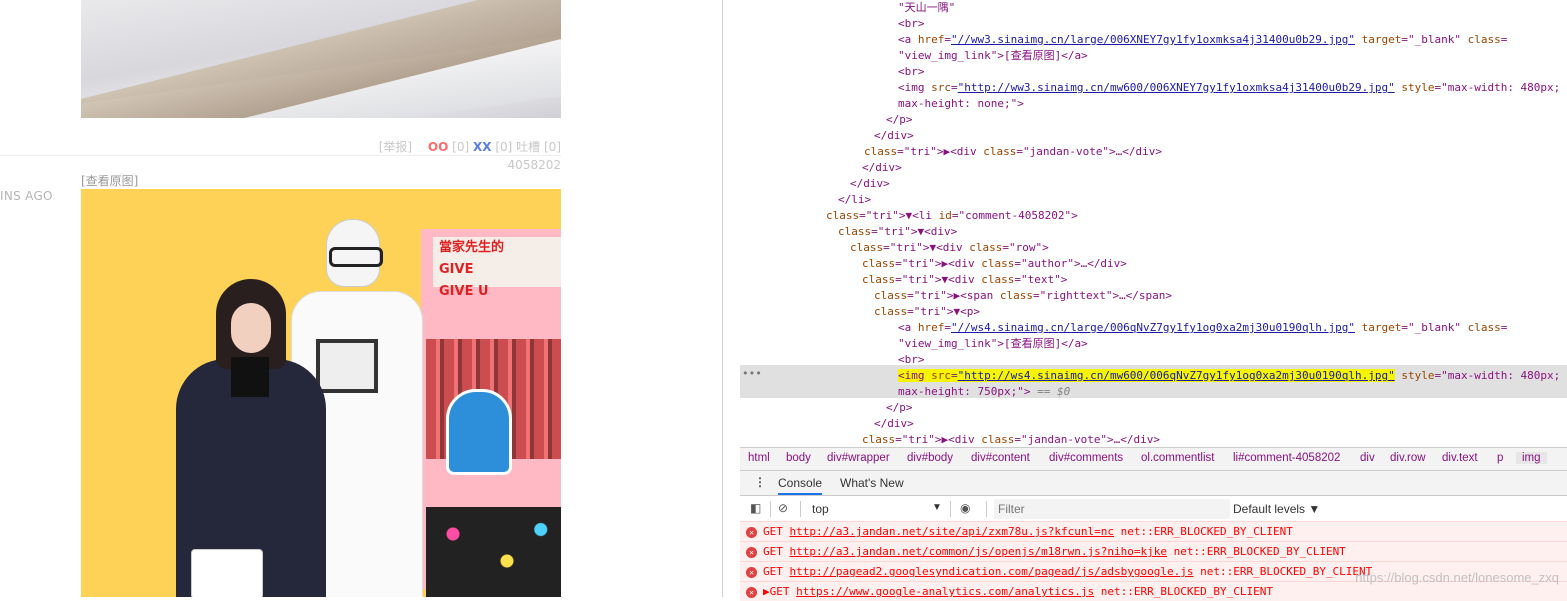  I want to click on dom-node-line: class="tri">▼<div class="row">, so click(949, 248).